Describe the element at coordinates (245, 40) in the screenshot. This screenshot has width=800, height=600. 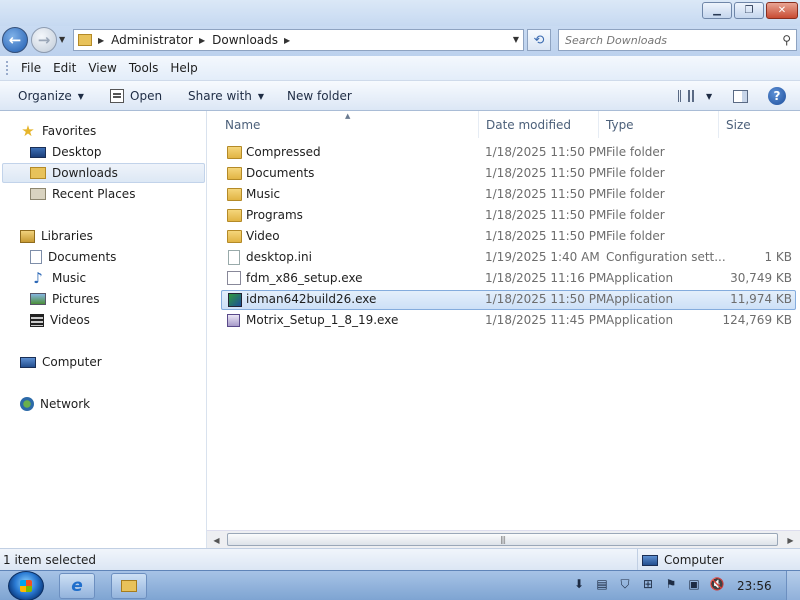
I see `breadcrumb-downloads: Downloads` at that location.